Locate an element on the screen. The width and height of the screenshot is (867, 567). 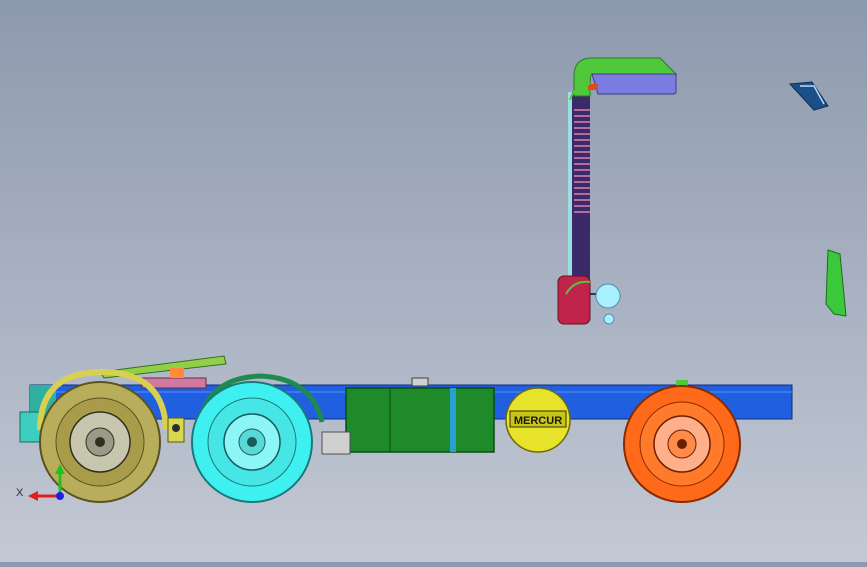
rear-tire is located at coordinates (100, 442).